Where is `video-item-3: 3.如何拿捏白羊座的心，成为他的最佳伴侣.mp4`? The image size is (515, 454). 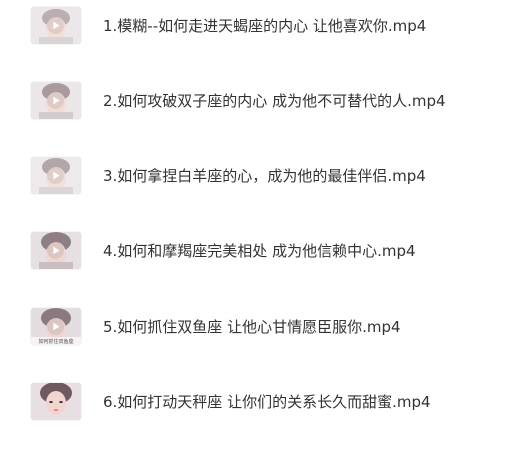
video-item-3: 3.如何拿捏白羊座的心，成为他的最佳伴侣.mp4 is located at coordinates (257, 176).